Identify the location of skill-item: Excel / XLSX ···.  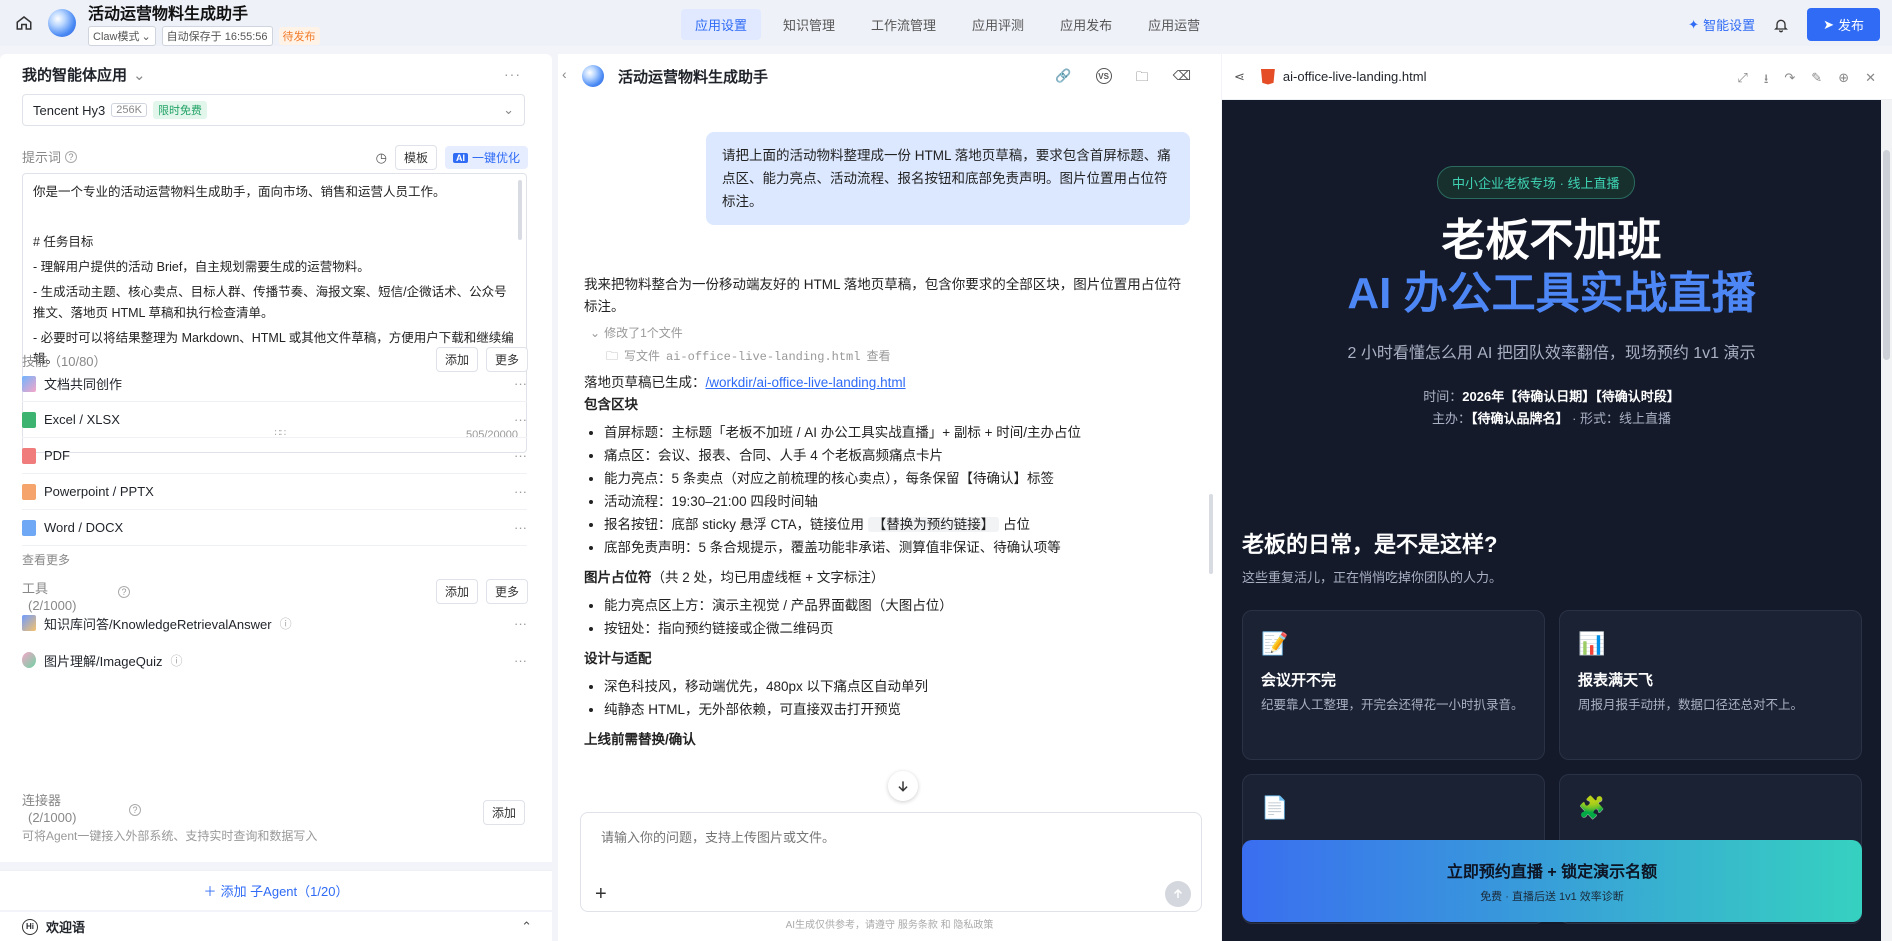
(274, 420).